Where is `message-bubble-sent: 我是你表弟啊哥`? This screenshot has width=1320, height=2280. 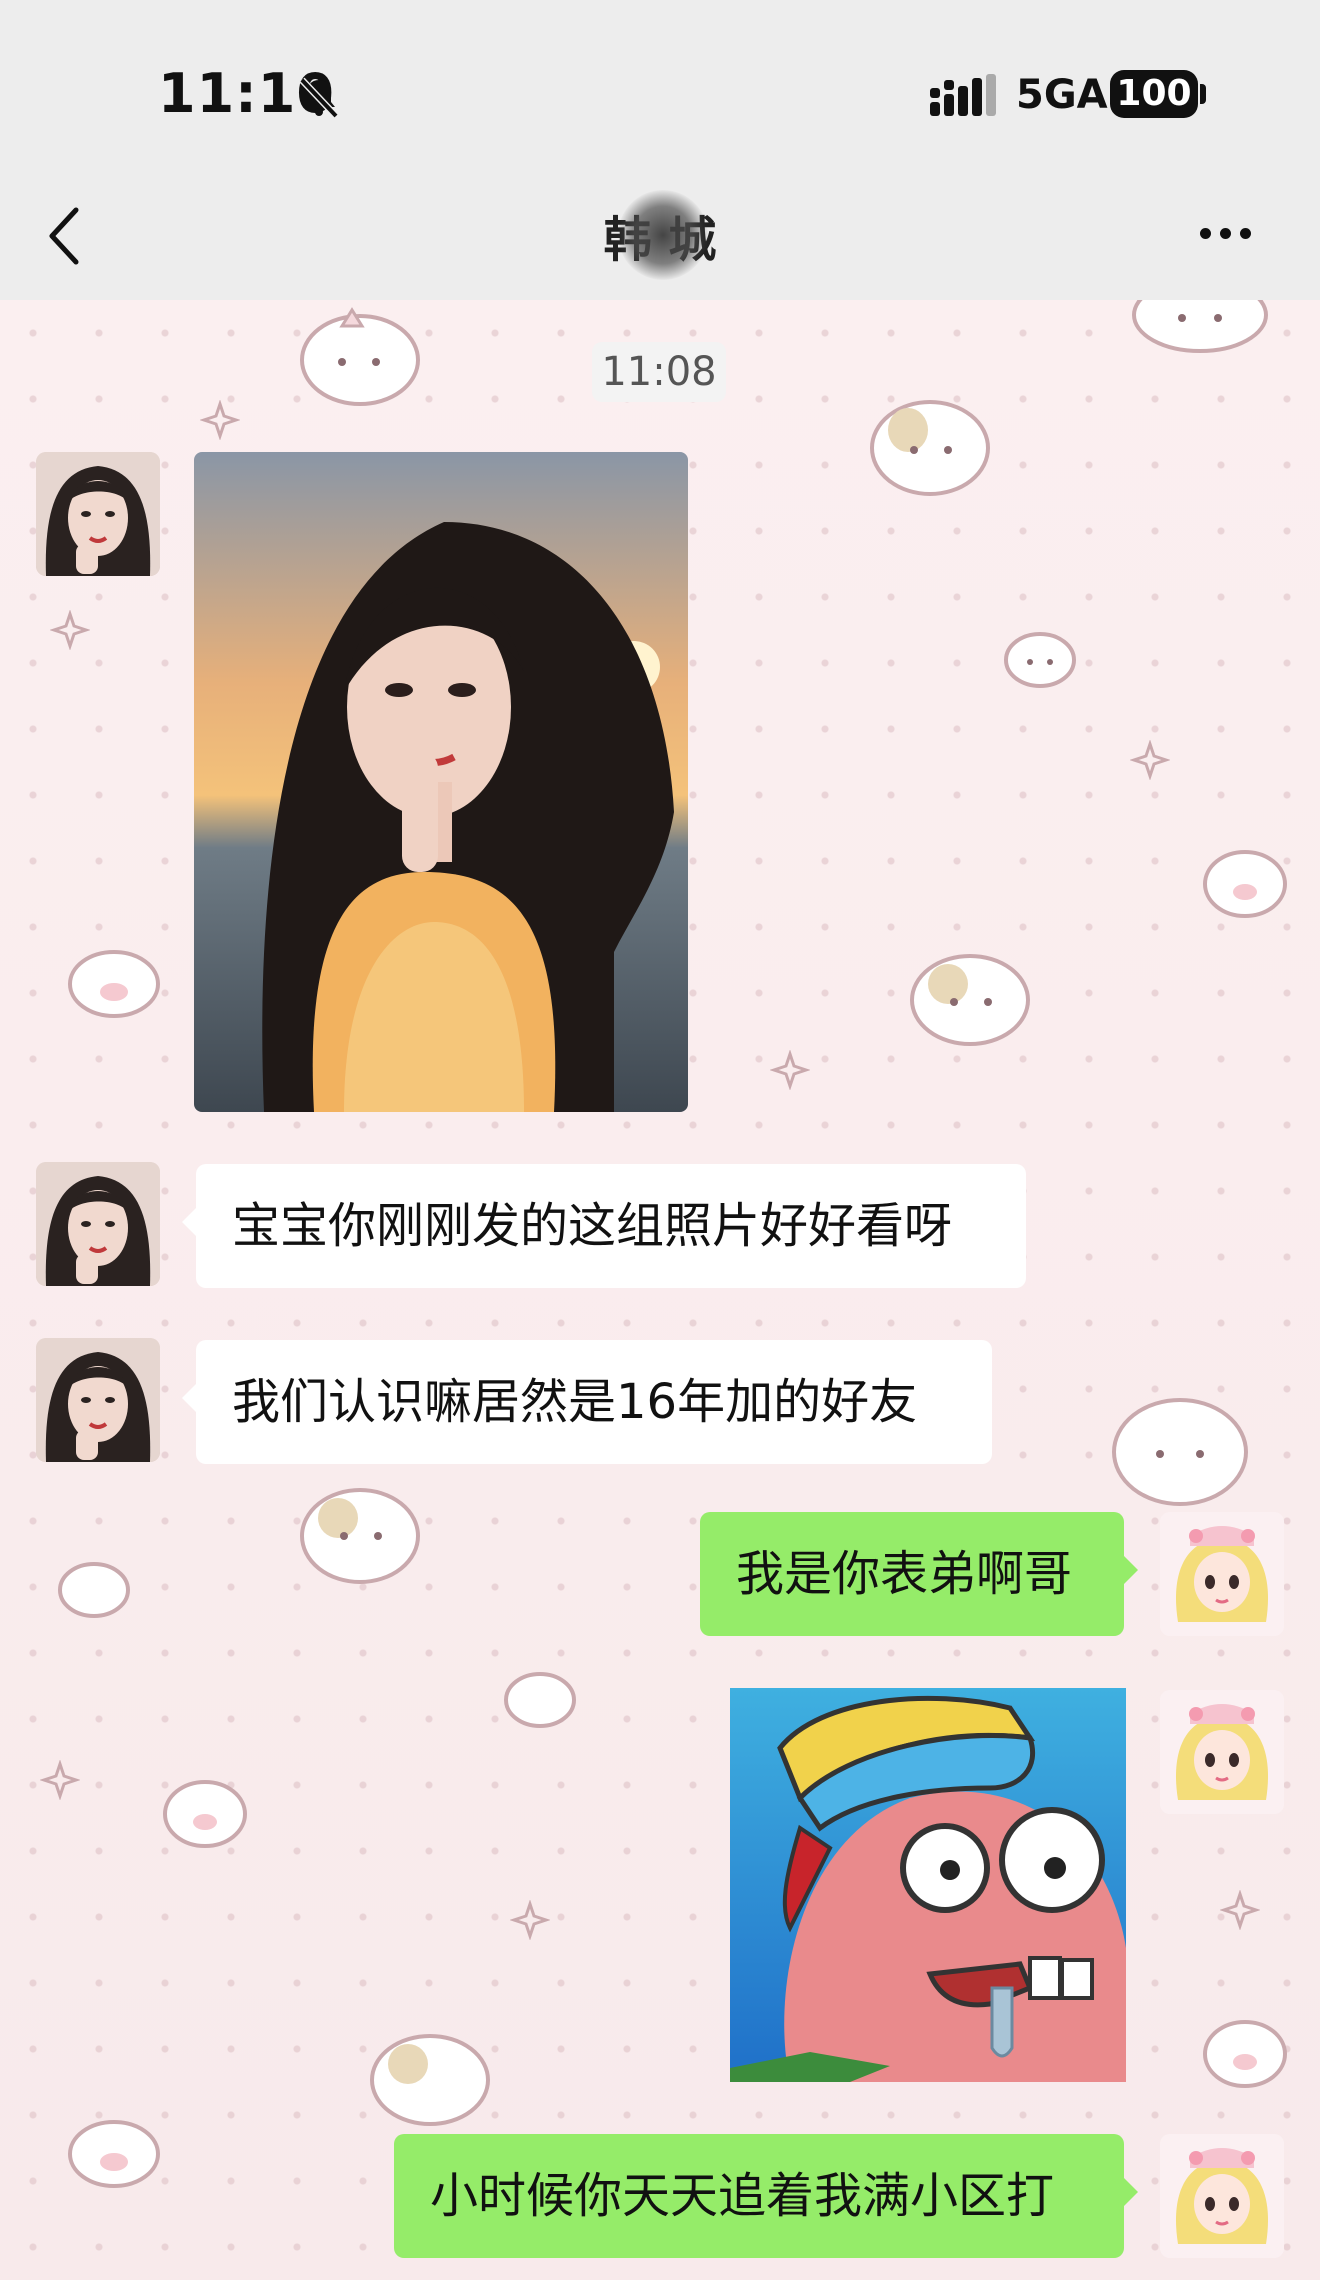 message-bubble-sent: 我是你表弟啊哥 is located at coordinates (919, 1574).